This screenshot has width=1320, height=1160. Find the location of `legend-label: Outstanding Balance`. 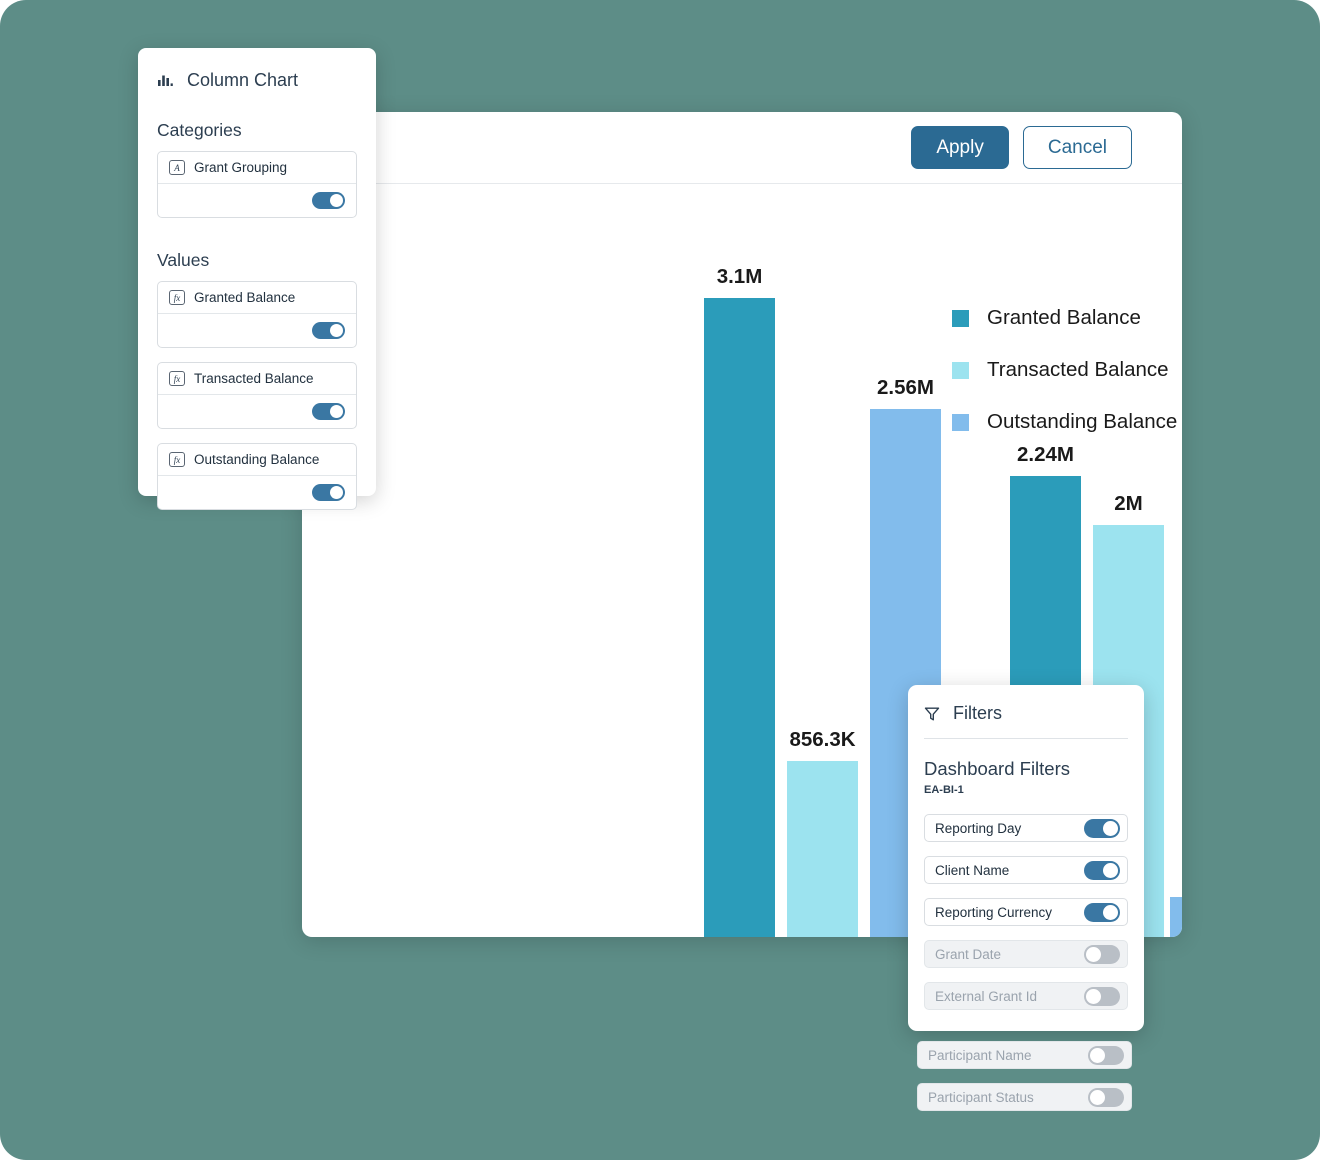

legend-label: Outstanding Balance is located at coordinates (1082, 421).